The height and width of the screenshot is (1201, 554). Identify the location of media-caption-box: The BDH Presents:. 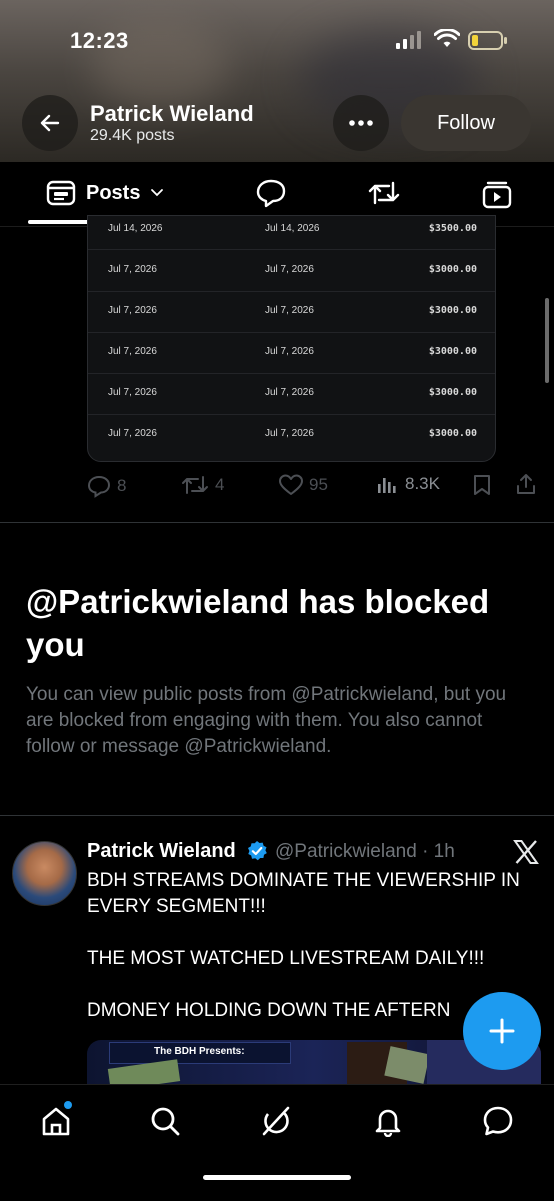
(200, 1053).